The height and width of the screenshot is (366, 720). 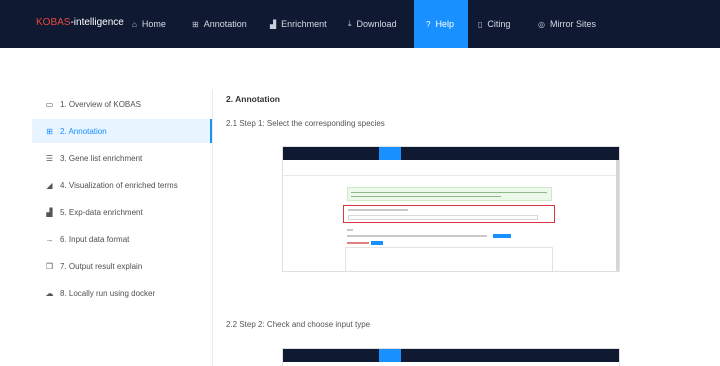 What do you see at coordinates (100, 104) in the screenshot?
I see `sidebar-item-label: 1. Overview of KOBAS` at bounding box center [100, 104].